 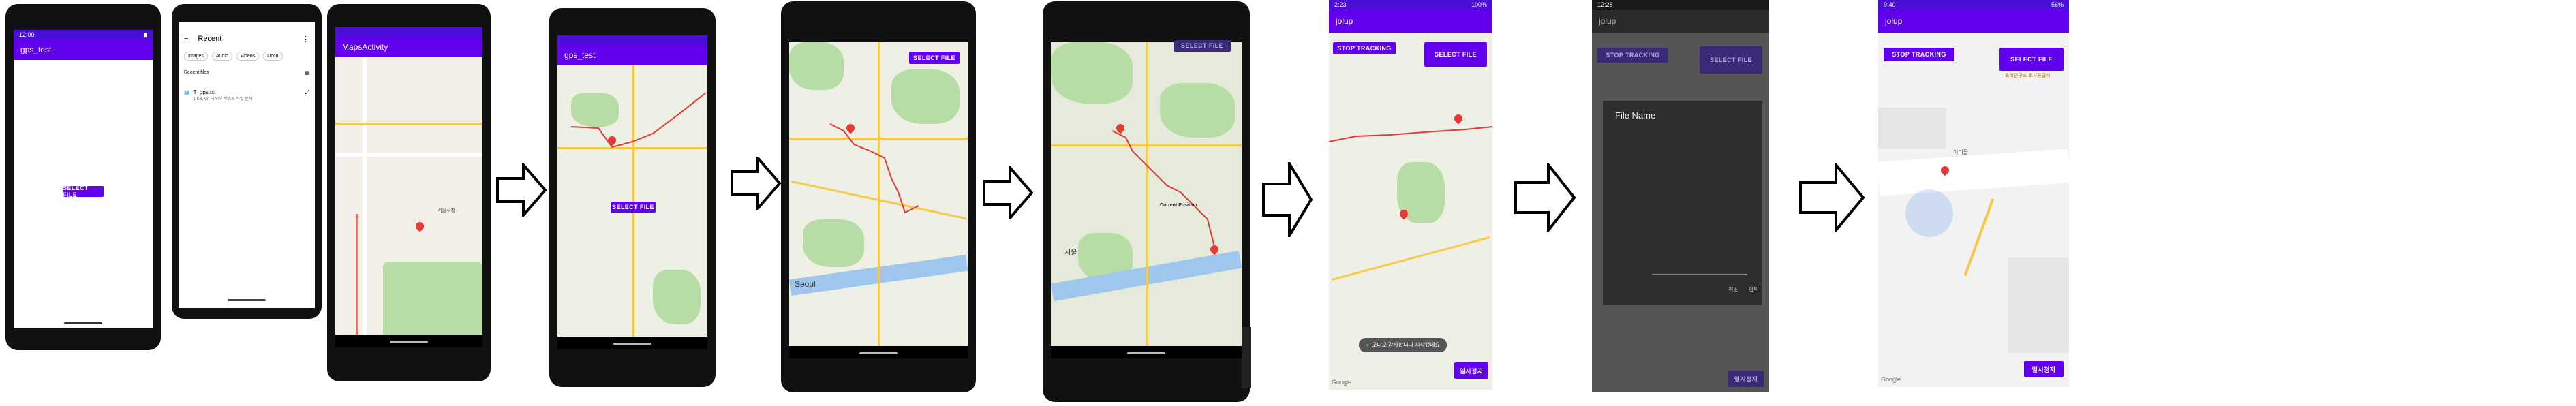 I want to click on expand-icon: ⤢, so click(x=307, y=92).